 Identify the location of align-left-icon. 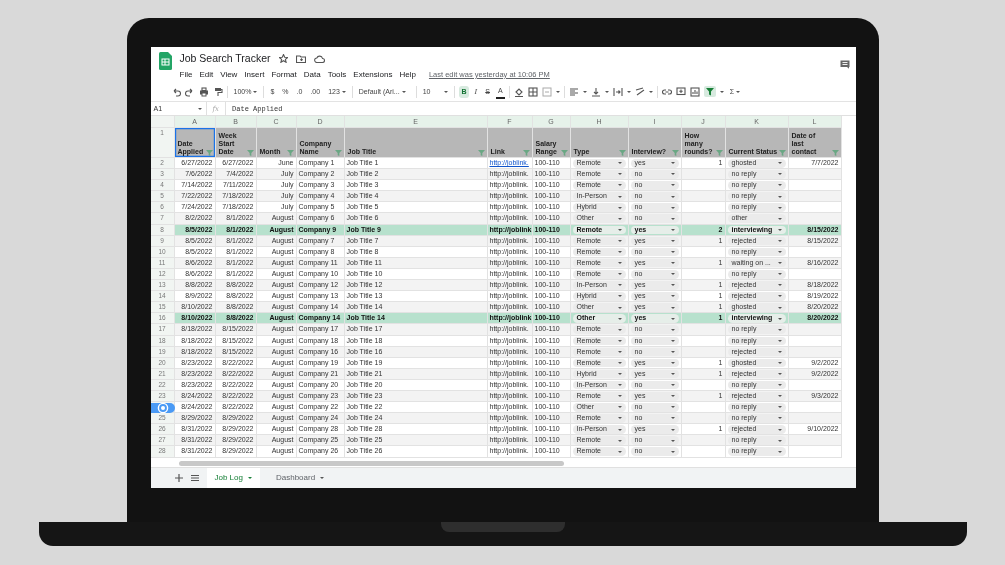
(573, 91).